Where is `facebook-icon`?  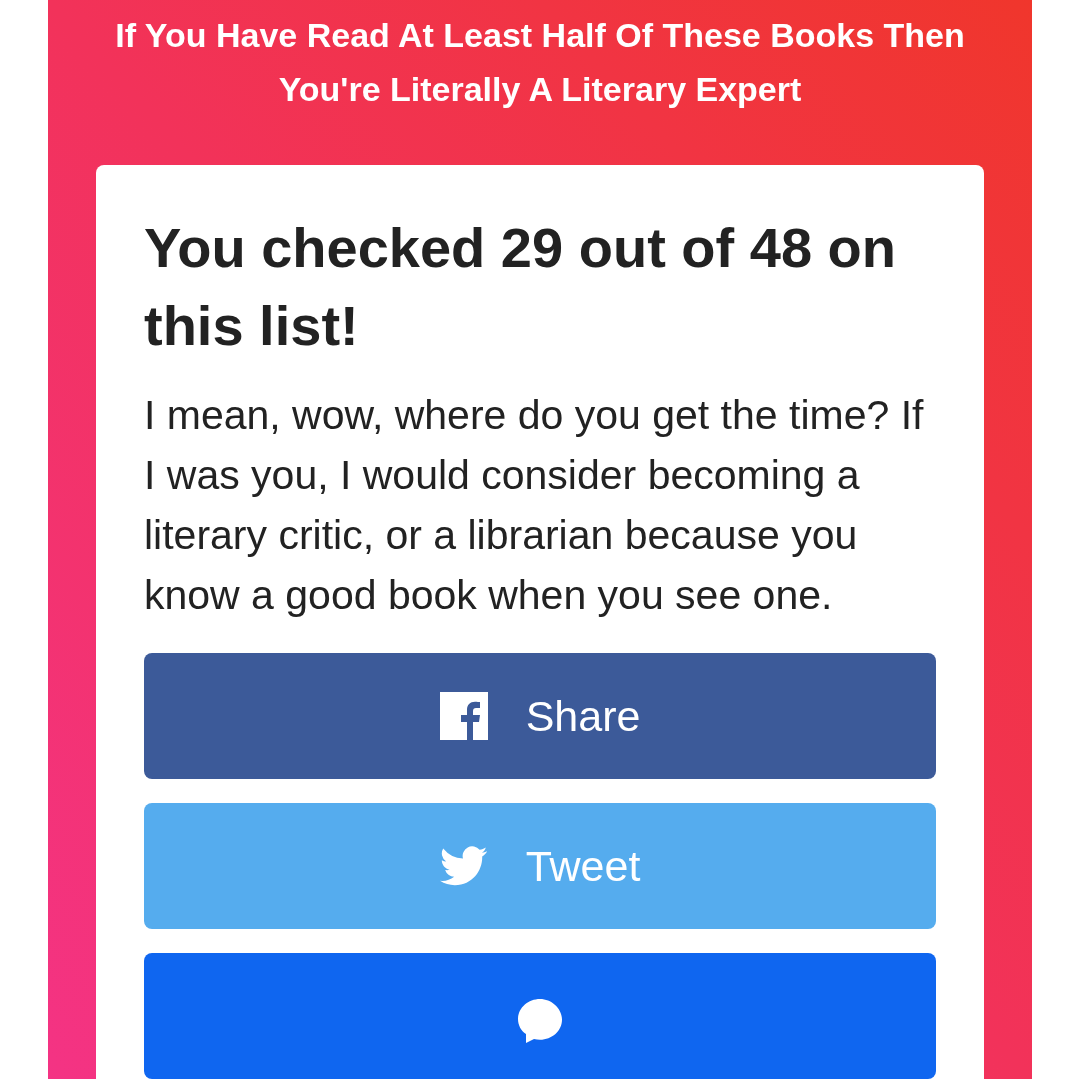
facebook-icon is located at coordinates (463, 716).